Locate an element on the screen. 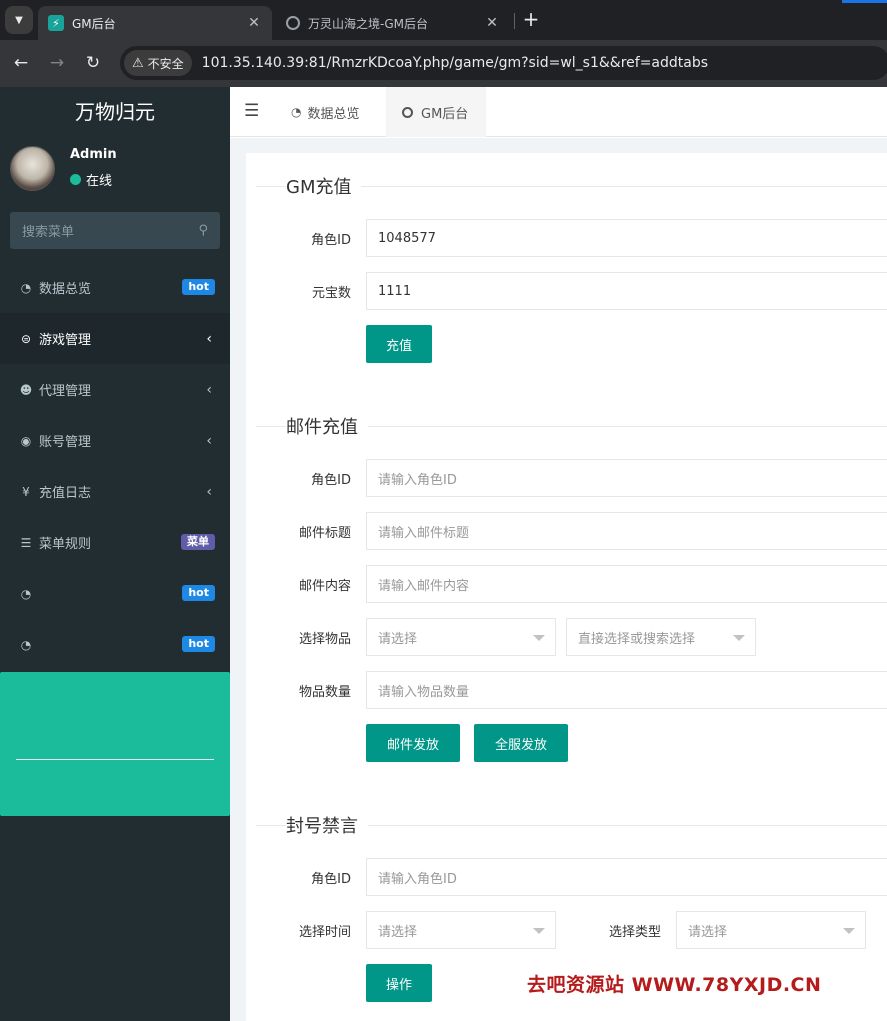 Image resolution: width=887 pixels, height=1021 pixels. security-label: 不安全 is located at coordinates (165, 63).